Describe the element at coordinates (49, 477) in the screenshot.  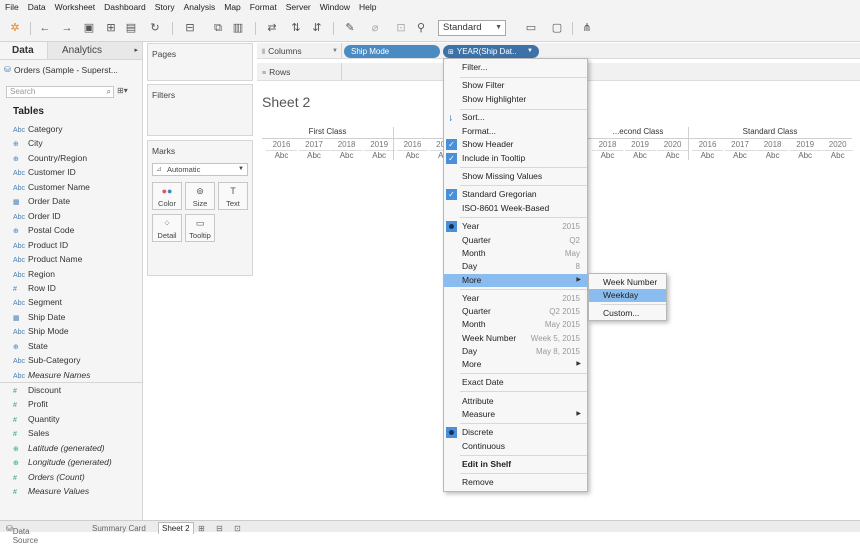
I see `measure-field: # Orders (Count)` at that location.